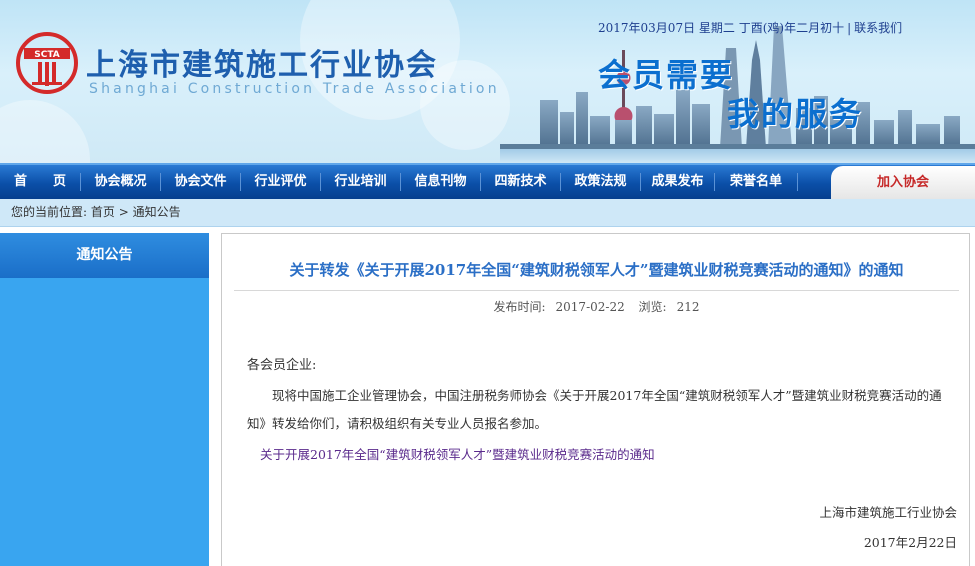 The height and width of the screenshot is (566, 975). I want to click on decor-bubble, so click(45, 131).